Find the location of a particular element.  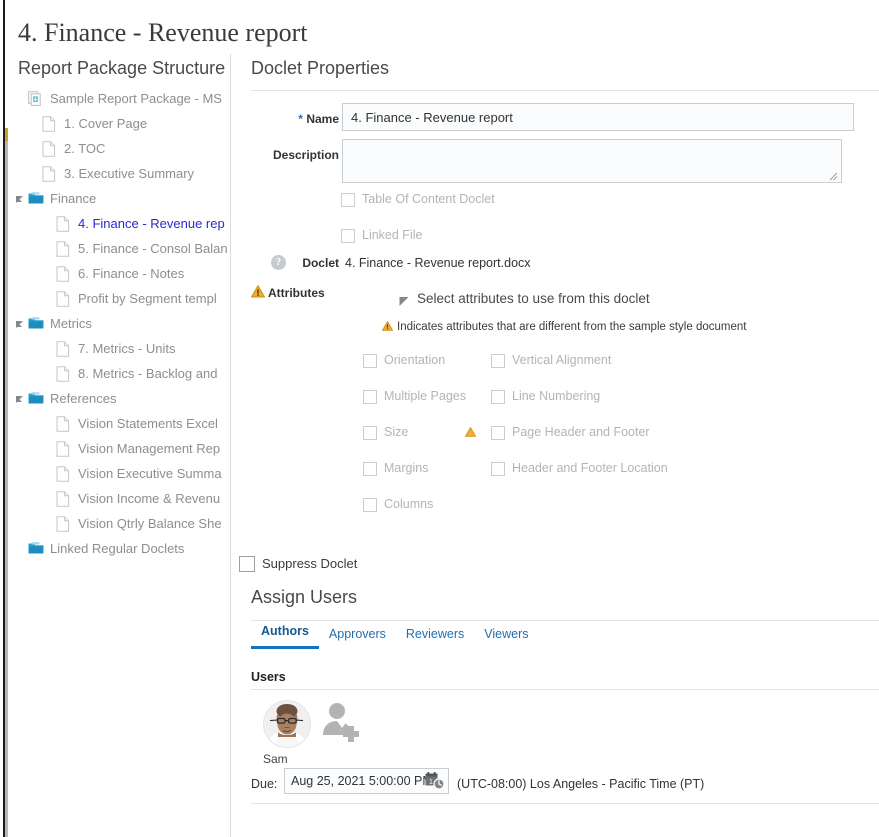

attributes-note-warning-icon is located at coordinates (387, 326).